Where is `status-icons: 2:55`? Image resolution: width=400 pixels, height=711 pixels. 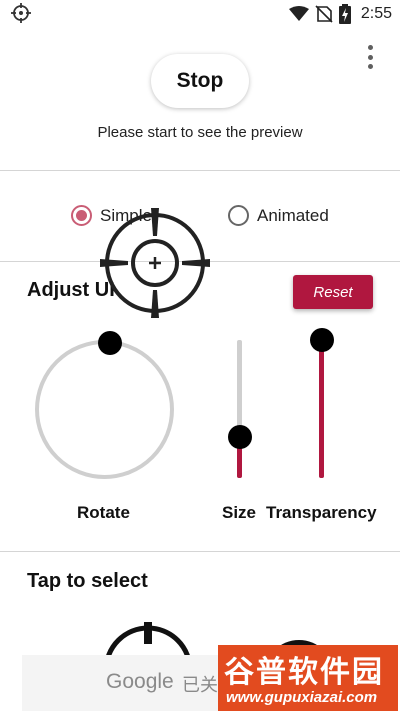
status-icons: 2:55 is located at coordinates (340, 14).